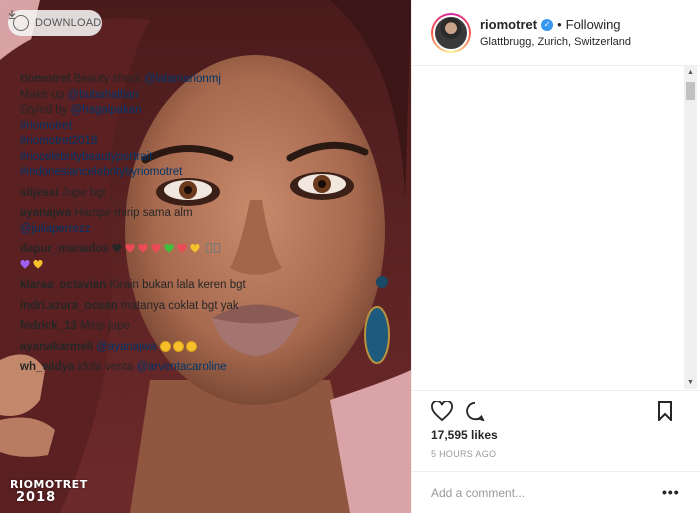  Describe the element at coordinates (145, 194) in the screenshot. I see `comment-item: siijessi Jupe bgt` at that location.